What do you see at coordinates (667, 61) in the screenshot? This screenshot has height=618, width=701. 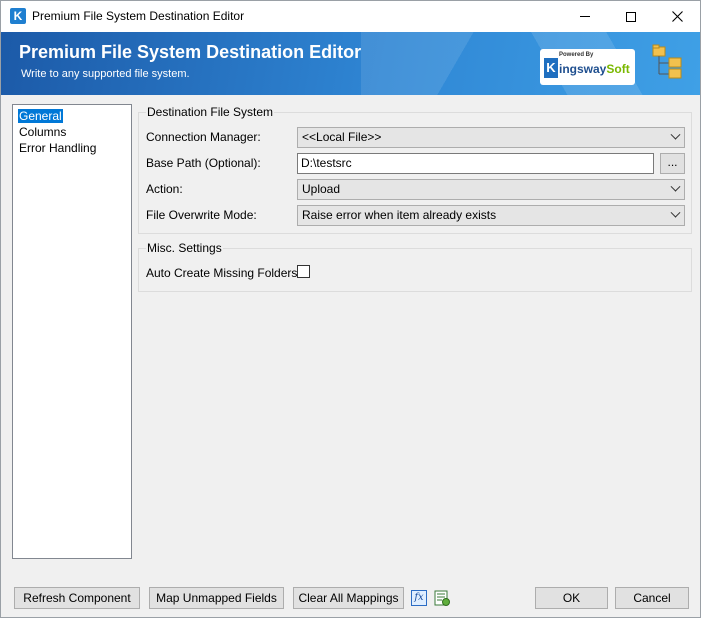 I see `folder-tree-icon` at bounding box center [667, 61].